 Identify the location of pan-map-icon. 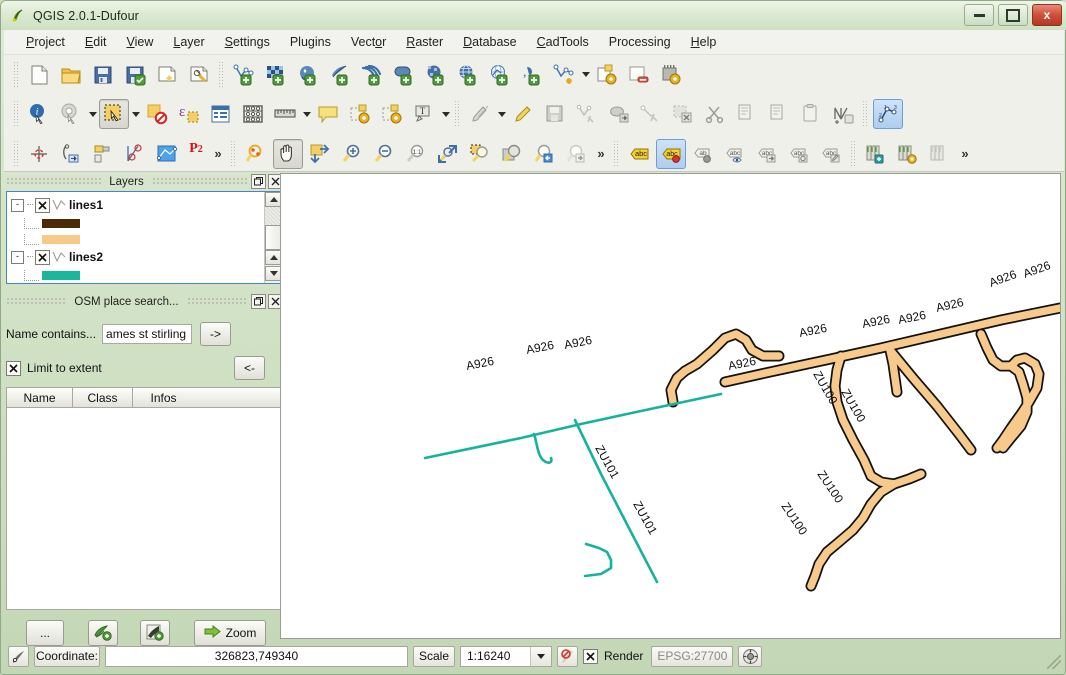
(288, 153).